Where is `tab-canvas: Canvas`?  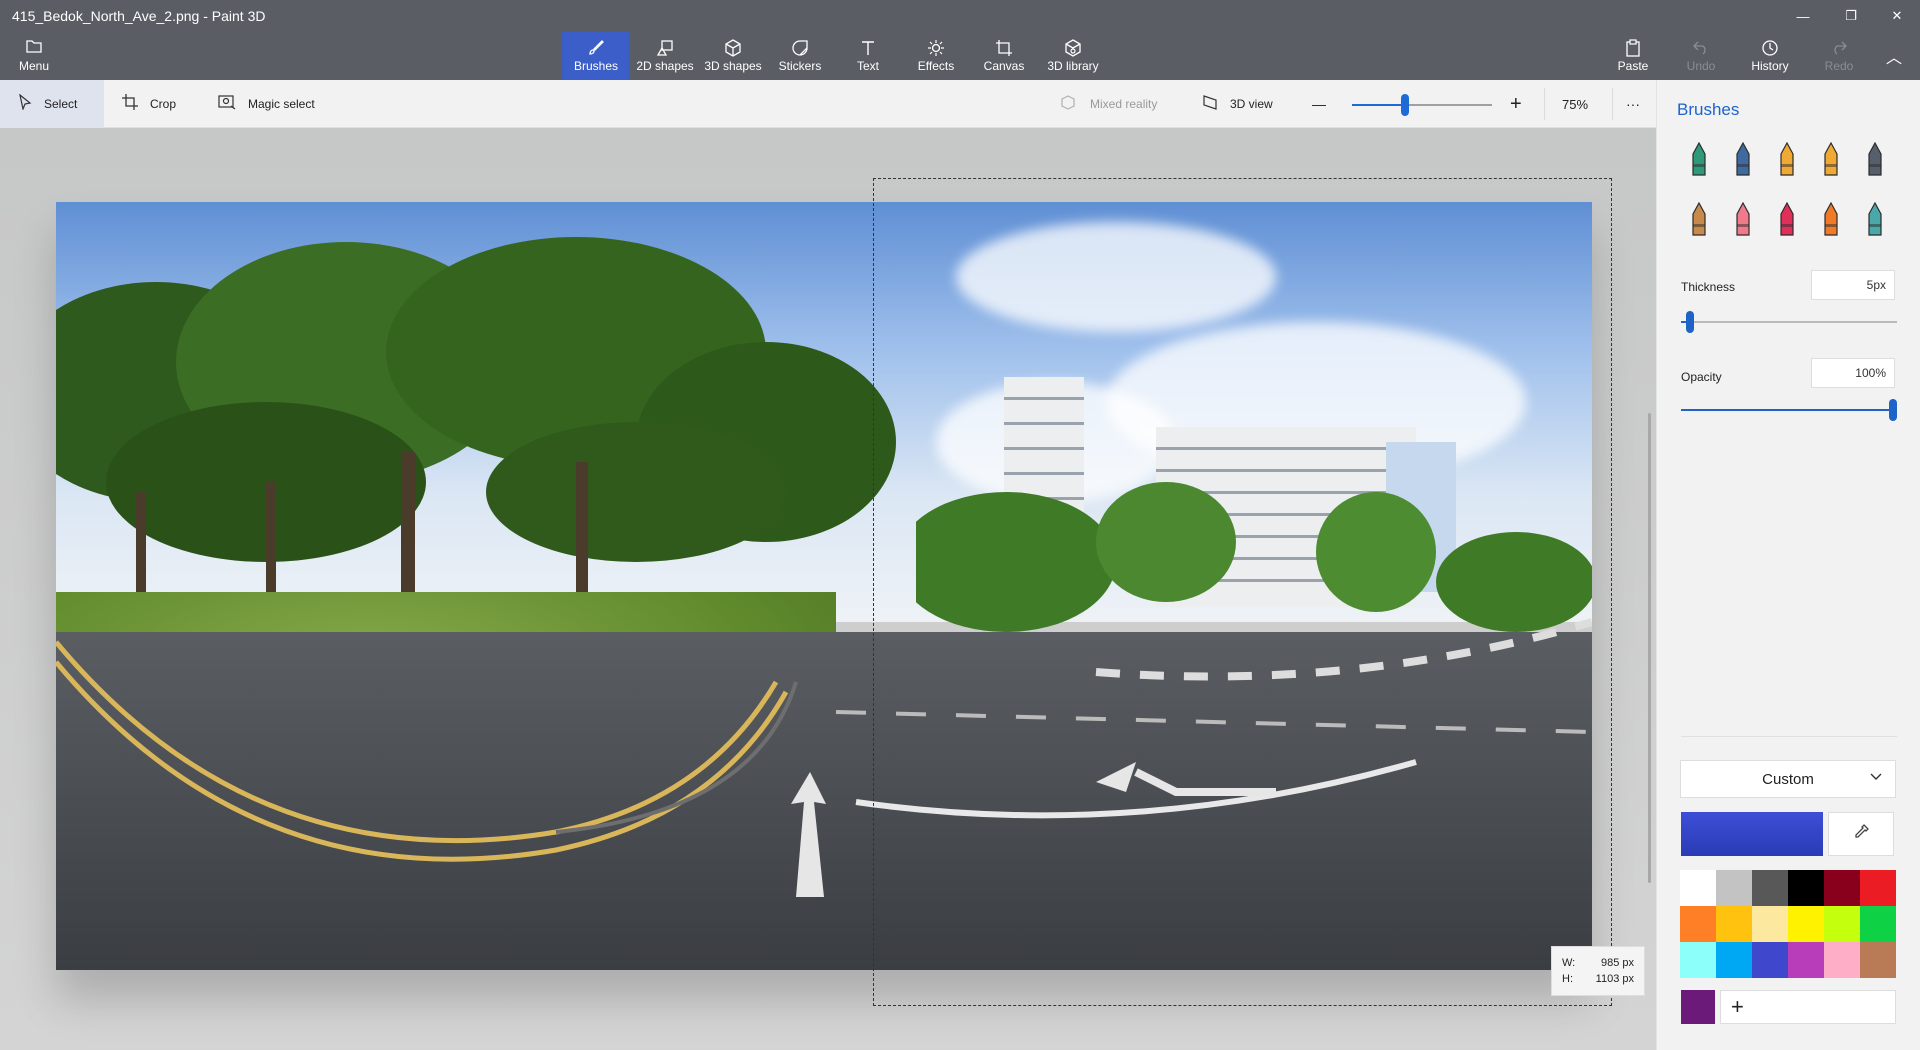 tab-canvas: Canvas is located at coordinates (1004, 56).